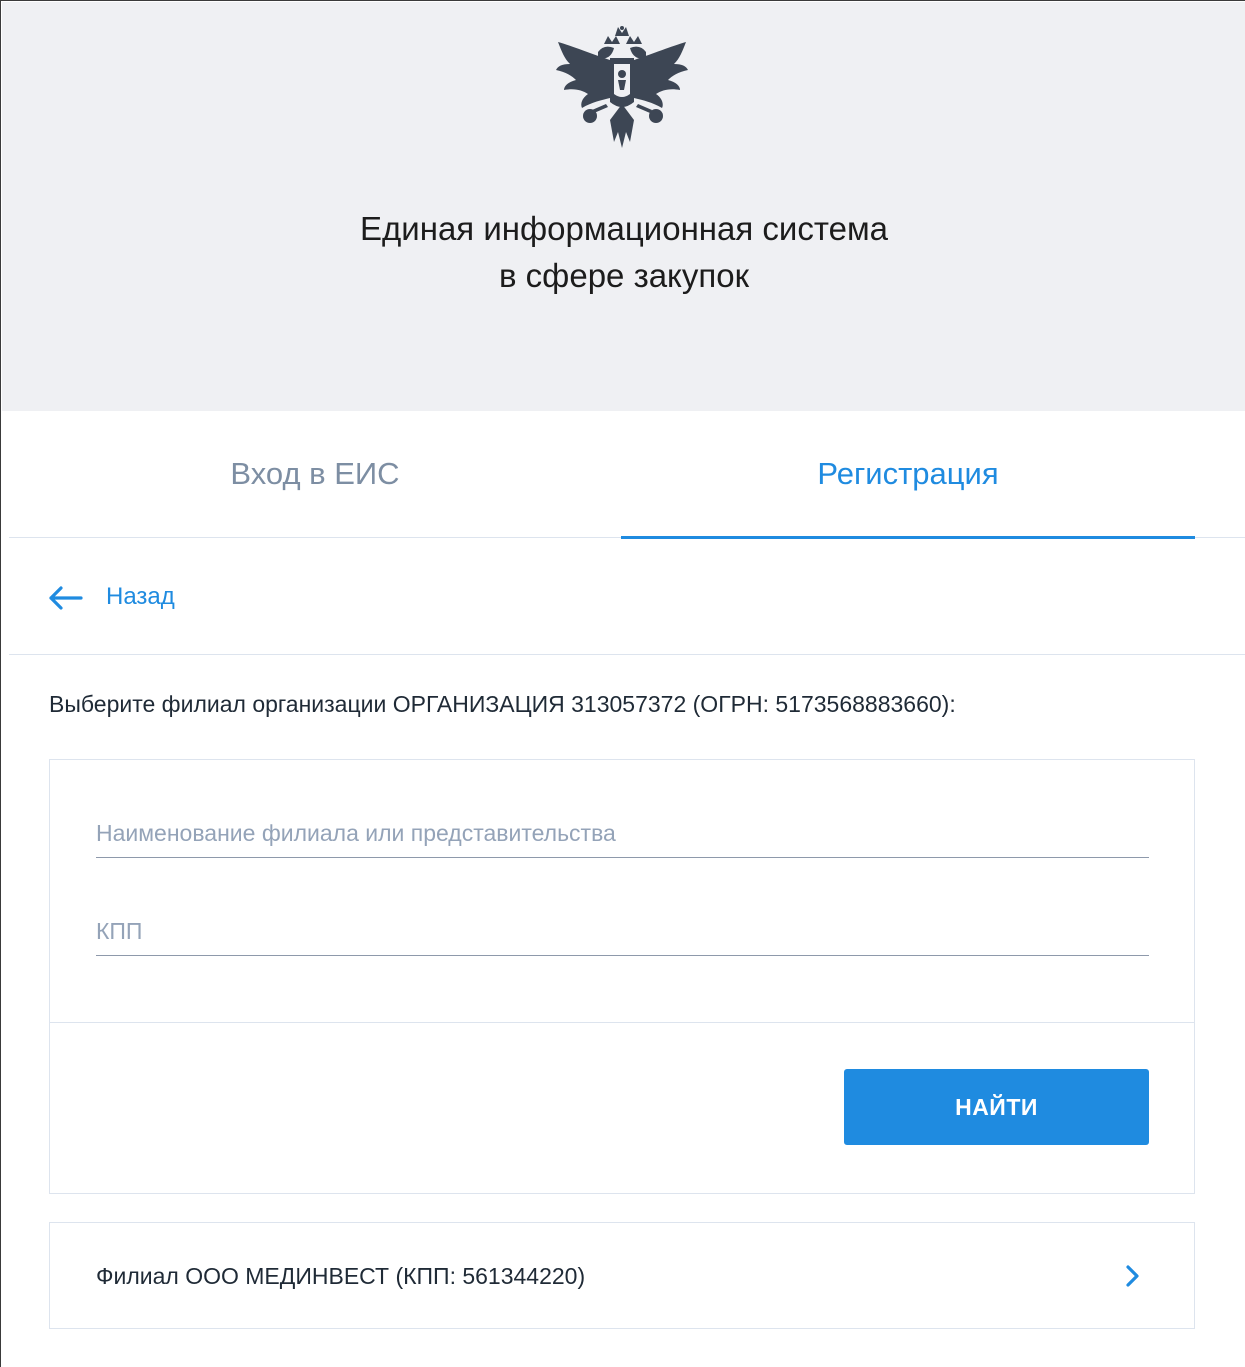 This screenshot has width=1245, height=1367. What do you see at coordinates (996, 1107) in the screenshot?
I see `find-button: НАЙТИ` at bounding box center [996, 1107].